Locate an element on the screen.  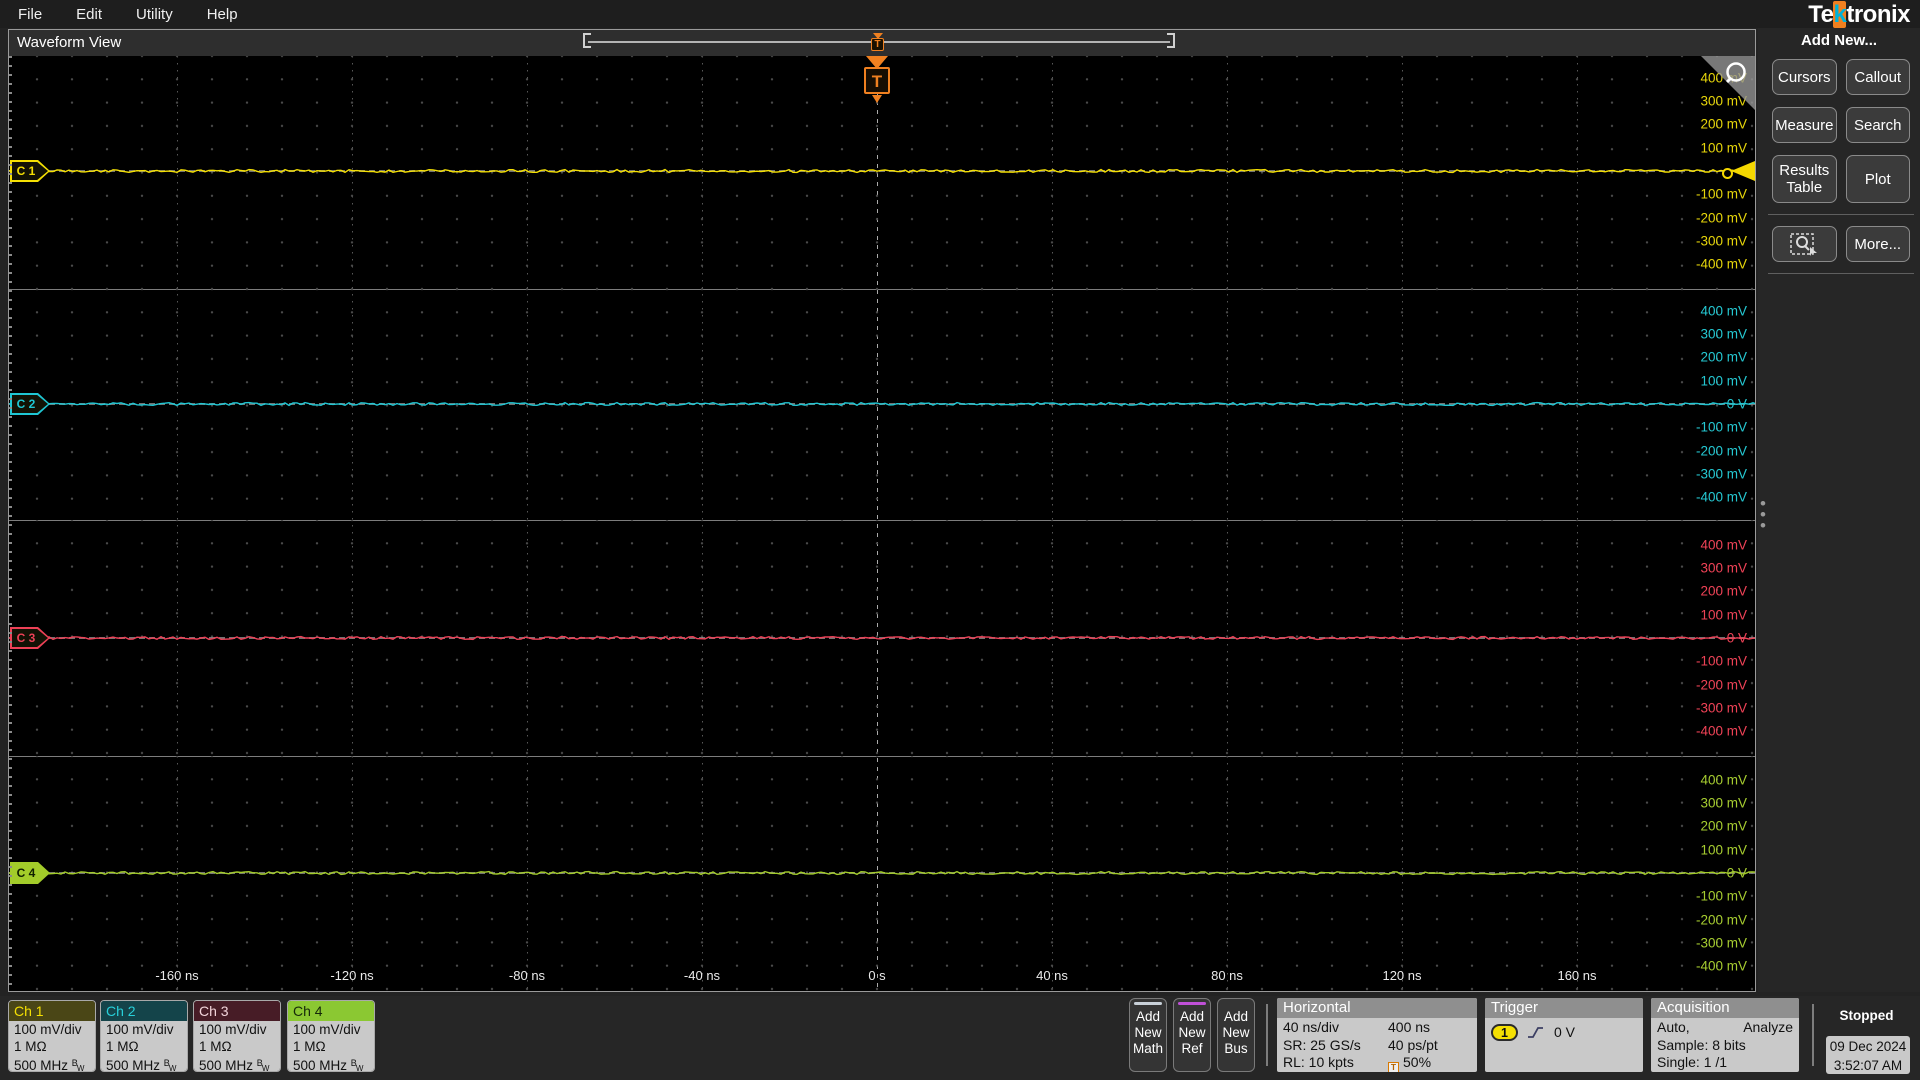
menu-file: File is located at coordinates (29, 14).